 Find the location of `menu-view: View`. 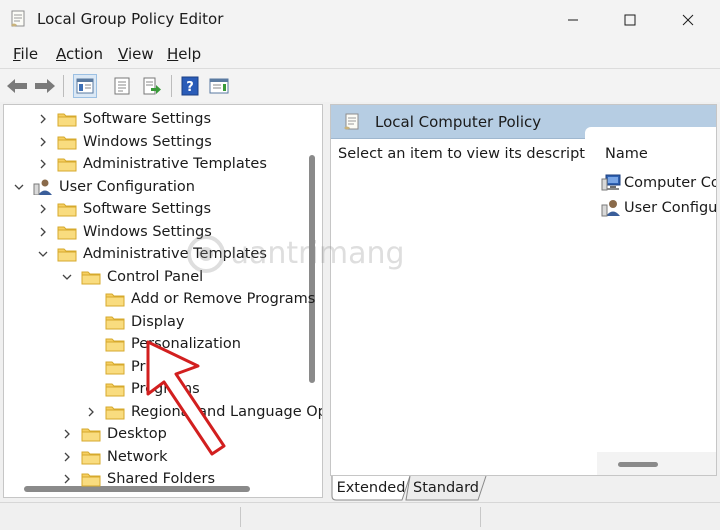

menu-view: View is located at coordinates (136, 54).